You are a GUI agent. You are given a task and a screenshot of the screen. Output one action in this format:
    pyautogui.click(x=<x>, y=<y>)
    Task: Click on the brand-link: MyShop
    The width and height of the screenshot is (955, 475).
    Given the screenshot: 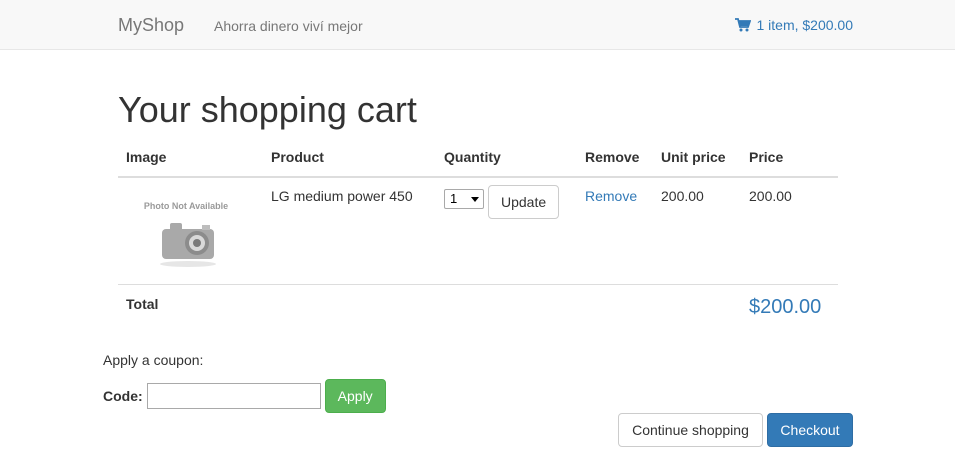 What is the action you would take?
    pyautogui.click(x=151, y=25)
    